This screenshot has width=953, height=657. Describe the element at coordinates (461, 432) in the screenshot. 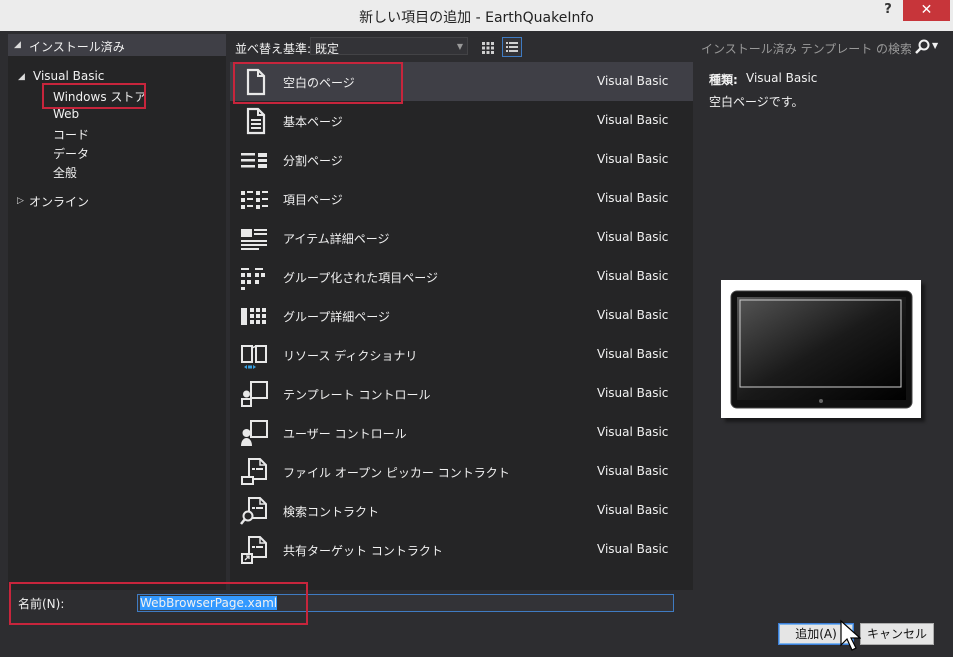

I see `template-item-user-control: ユーザー コントロール Visual Basic` at that location.